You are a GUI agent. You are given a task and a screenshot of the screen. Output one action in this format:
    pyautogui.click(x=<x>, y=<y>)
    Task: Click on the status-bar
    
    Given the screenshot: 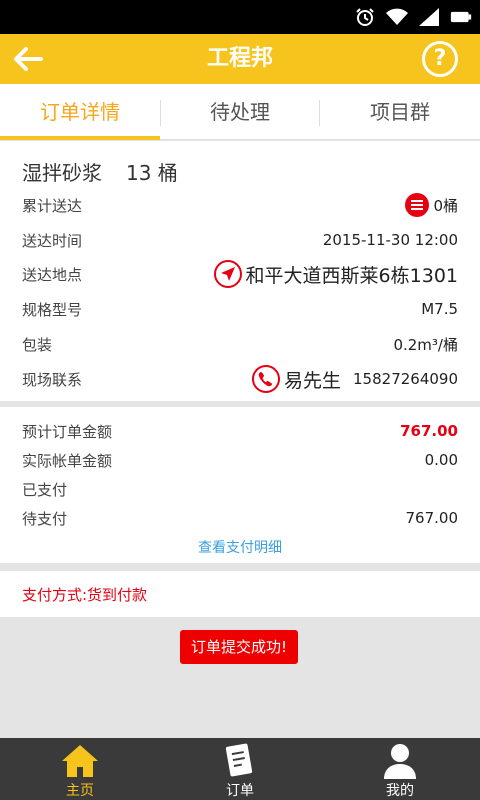 What is the action you would take?
    pyautogui.click(x=240, y=17)
    